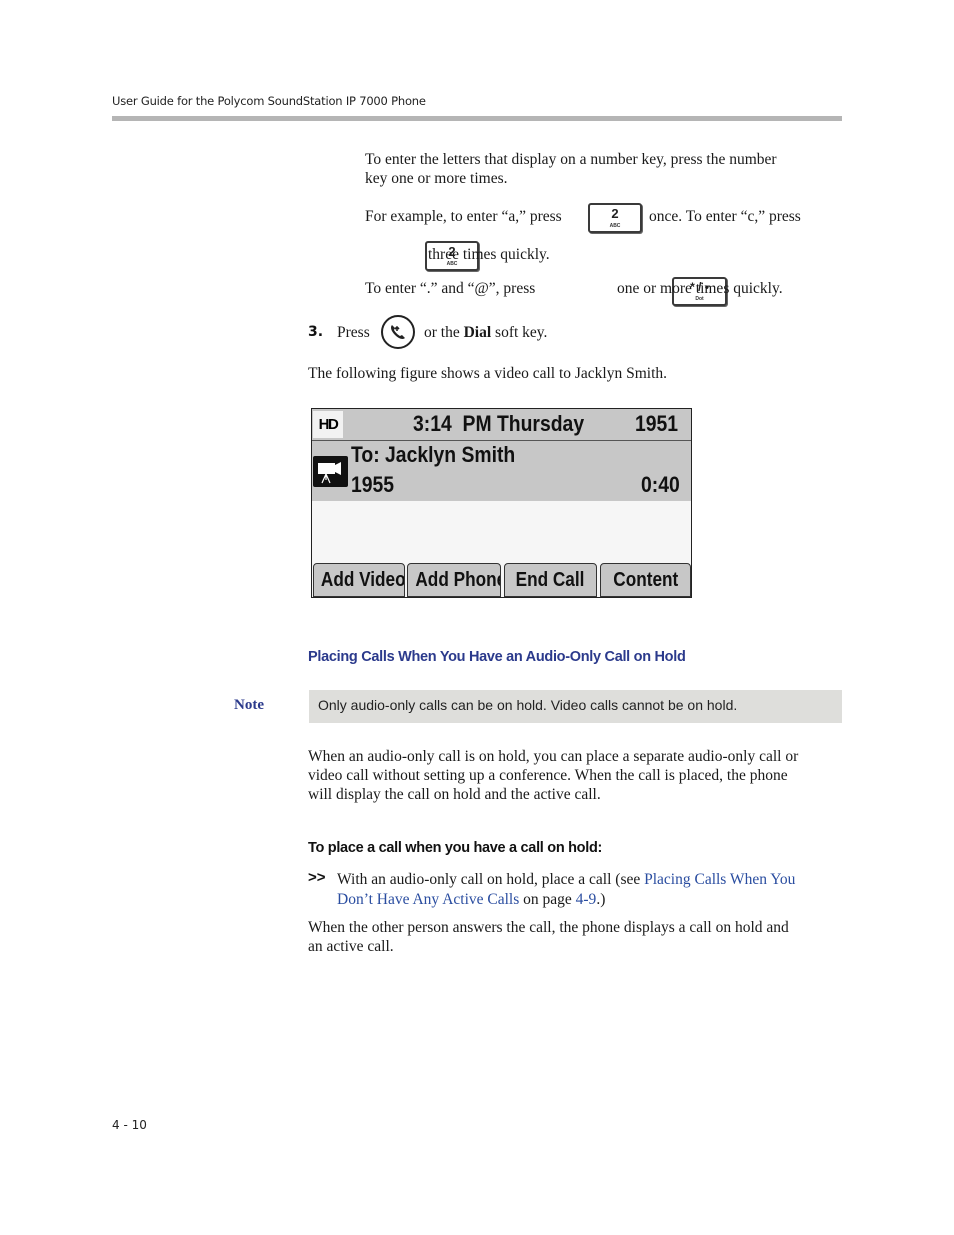  Describe the element at coordinates (373, 484) in the screenshot. I see `call-number: 1955` at that location.